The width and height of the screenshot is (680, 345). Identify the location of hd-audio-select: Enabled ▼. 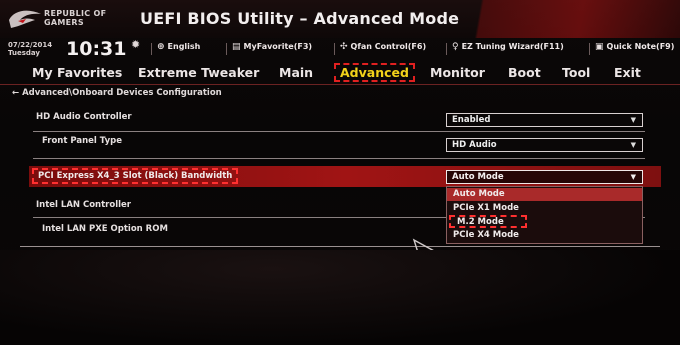
(544, 120).